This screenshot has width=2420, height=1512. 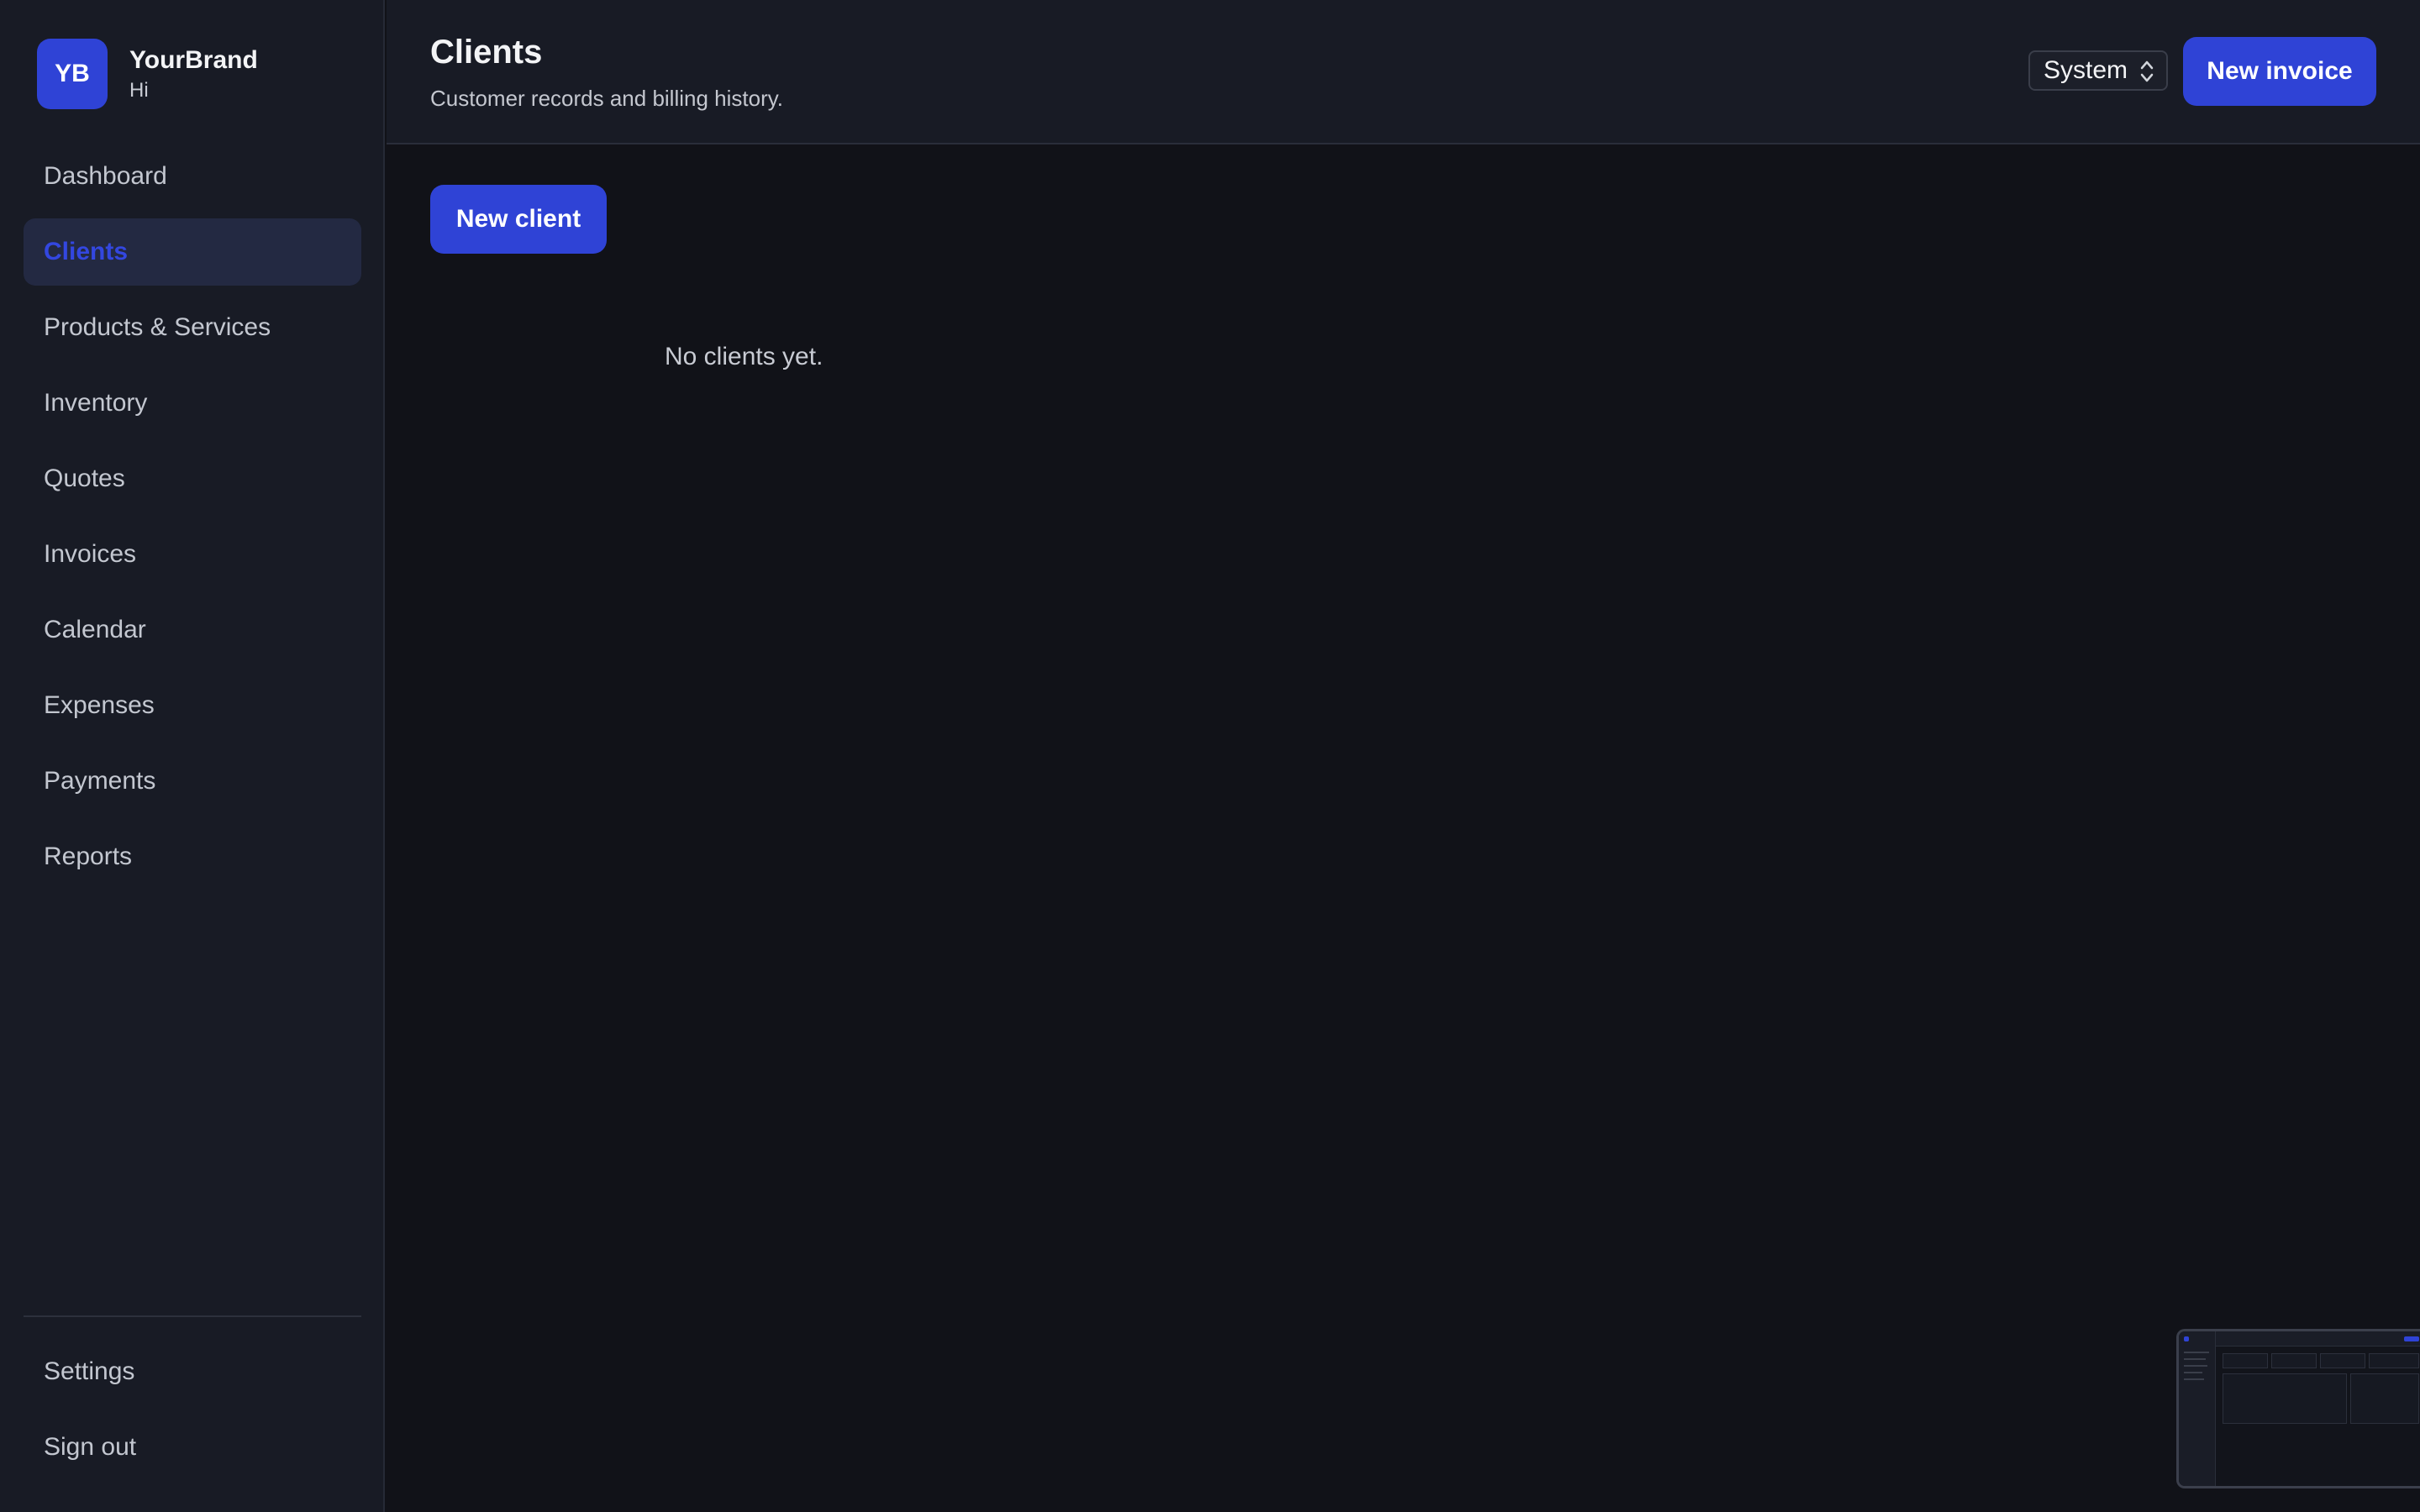 I want to click on sidebar-item-invoices: Invoices, so click(x=192, y=554).